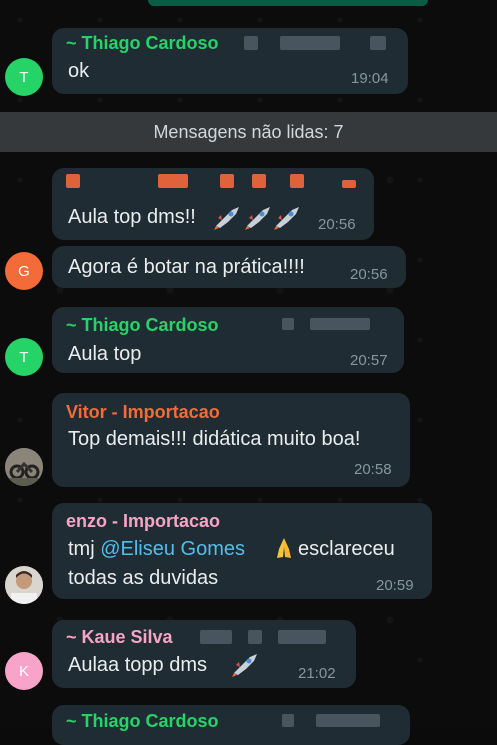 The image size is (497, 745). What do you see at coordinates (346, 549) in the screenshot?
I see `message-text: esclareceu` at bounding box center [346, 549].